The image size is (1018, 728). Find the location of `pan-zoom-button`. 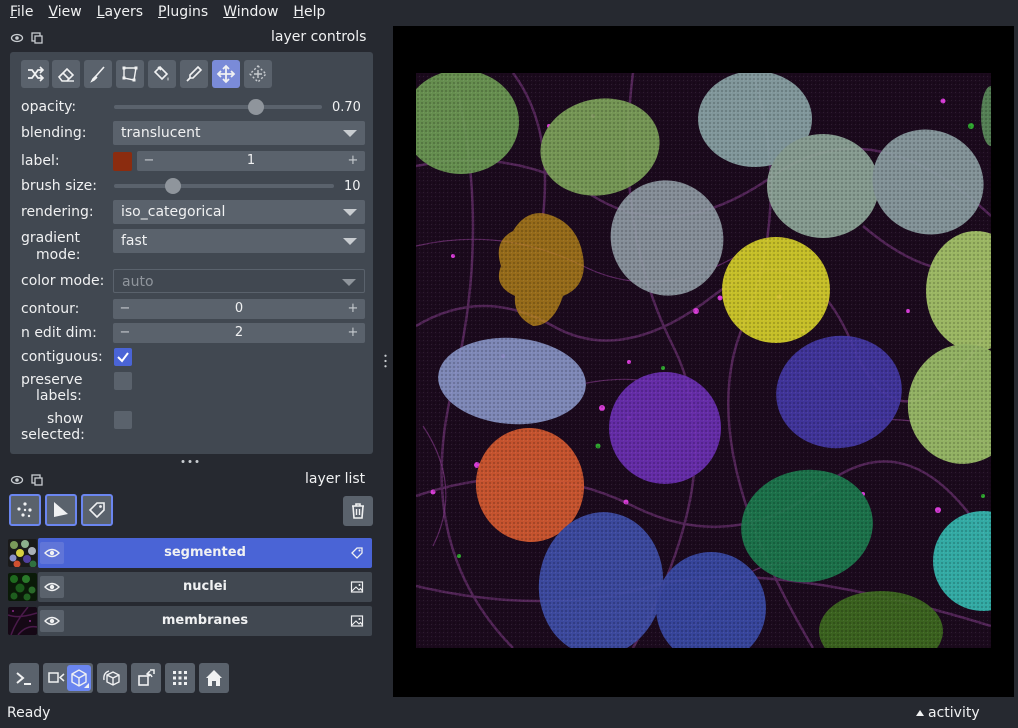

pan-zoom-button is located at coordinates (226, 74).